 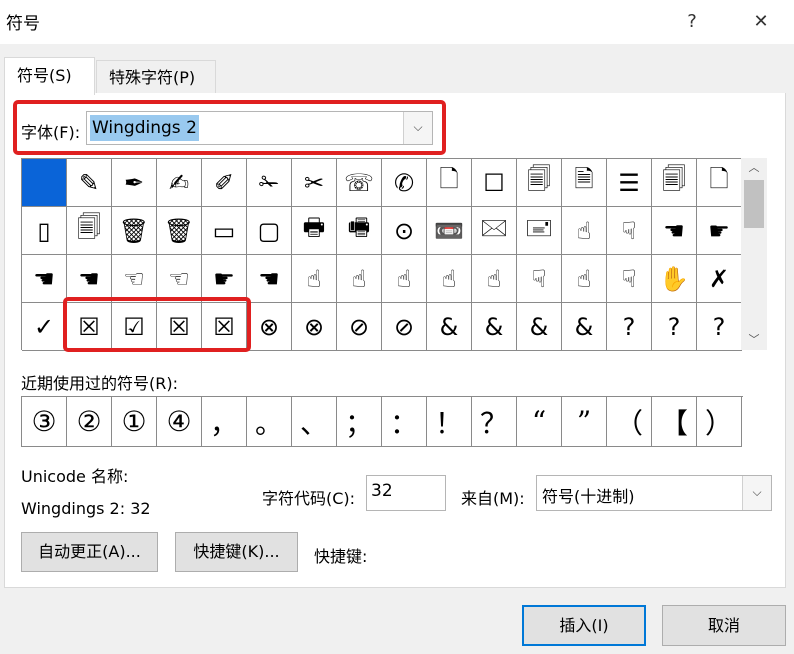 I want to click on recent-symbol-cell: 、, so click(x=314, y=422).